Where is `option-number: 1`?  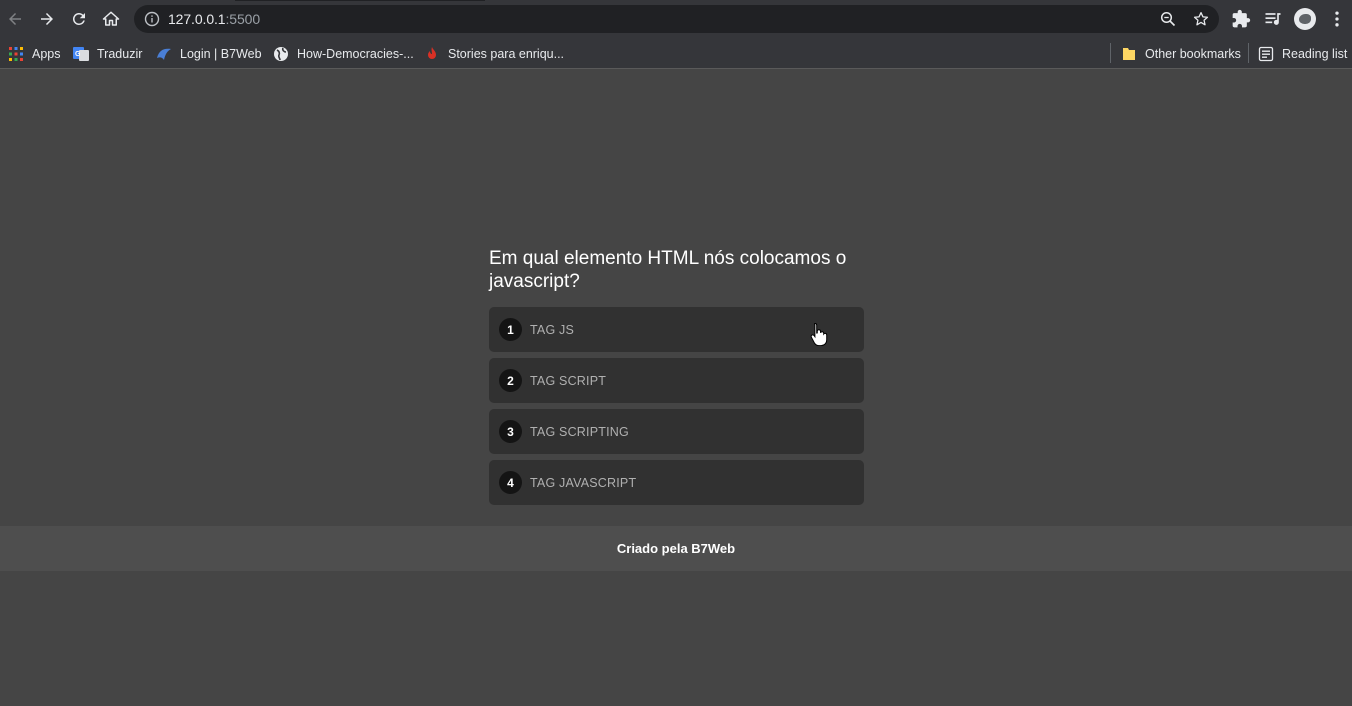
option-number: 1 is located at coordinates (510, 329).